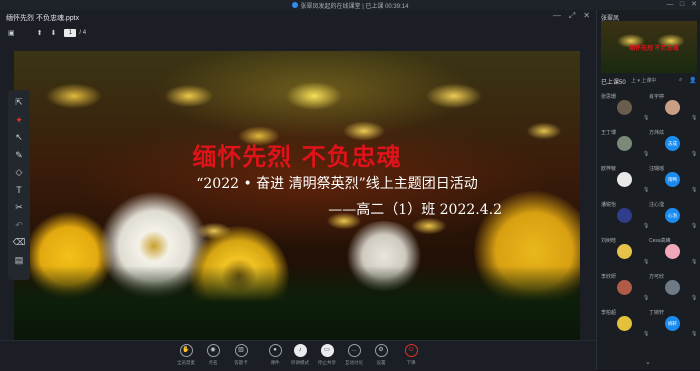  I want to click on participant-tile: Cesa高峰 🎙, so click(673, 252).